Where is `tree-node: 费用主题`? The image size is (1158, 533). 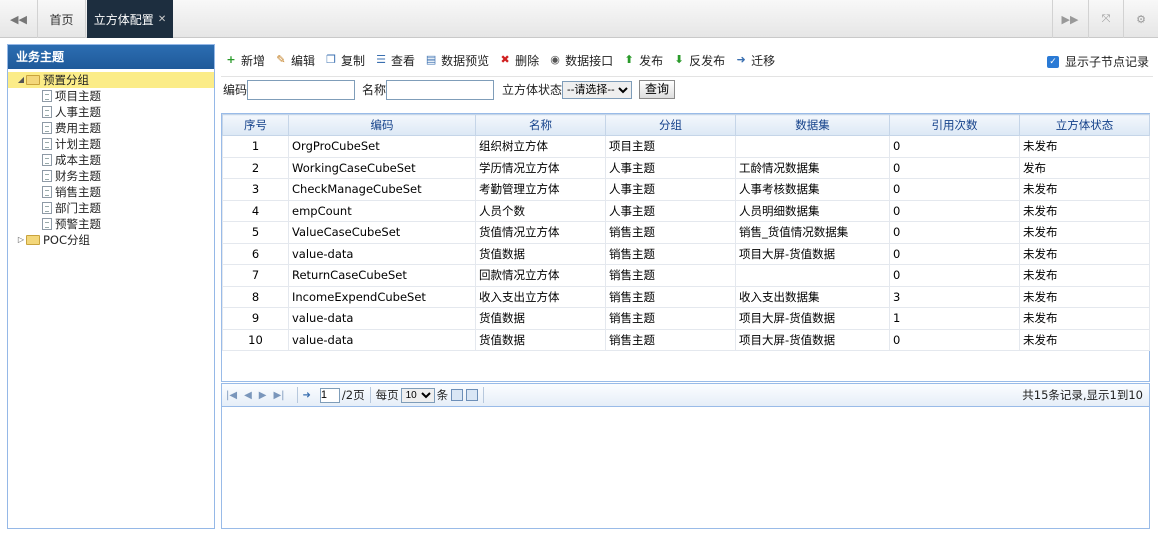 tree-node: 费用主题 is located at coordinates (111, 128).